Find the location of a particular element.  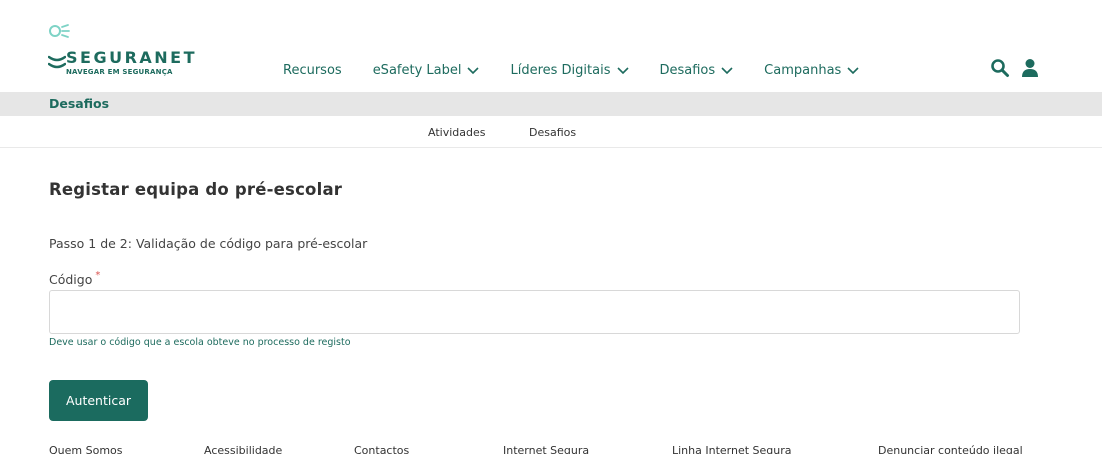

required-marker: * is located at coordinates (98, 275).